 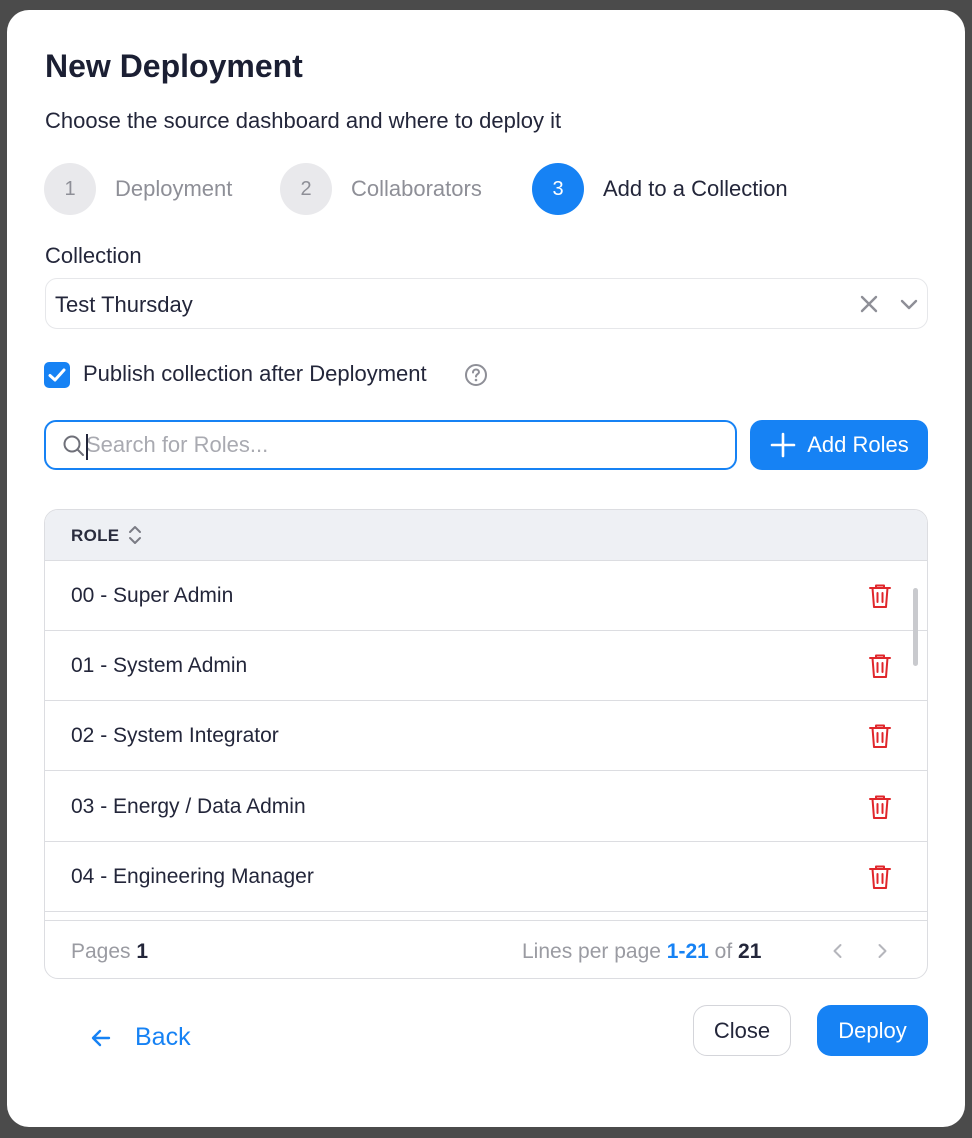 I want to click on step-deployment: 1 Deployment, so click(x=138, y=189).